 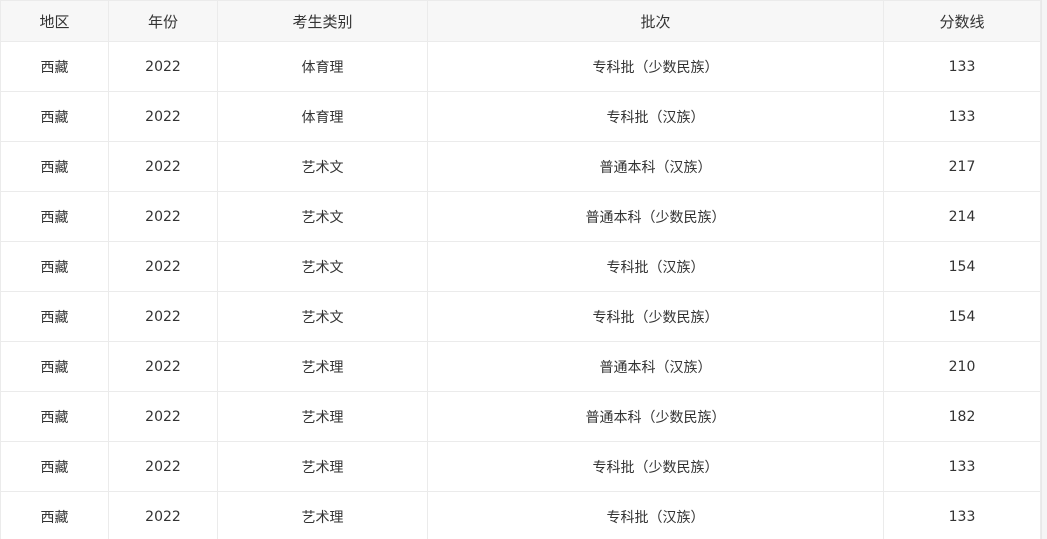 What do you see at coordinates (54, 21) in the screenshot?
I see `header-region: 地区` at bounding box center [54, 21].